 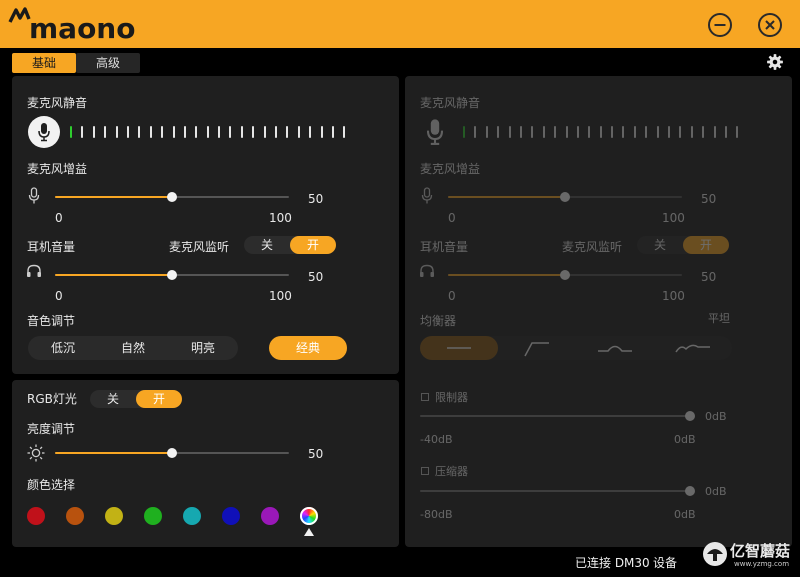 What do you see at coordinates (709, 277) in the screenshot?
I see `adv-headphone-value: 50` at bounding box center [709, 277].